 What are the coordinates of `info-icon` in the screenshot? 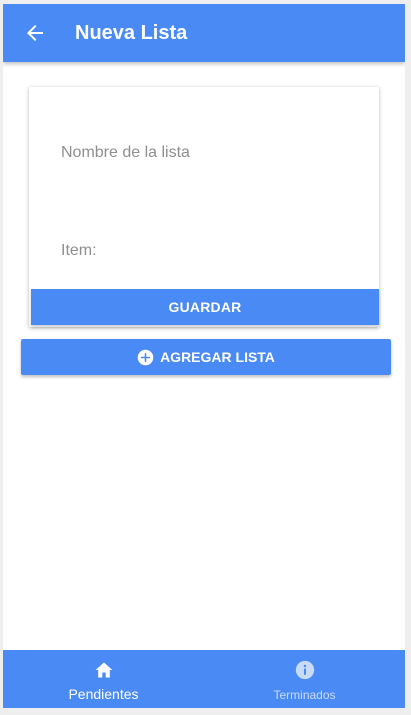 It's located at (304, 670).